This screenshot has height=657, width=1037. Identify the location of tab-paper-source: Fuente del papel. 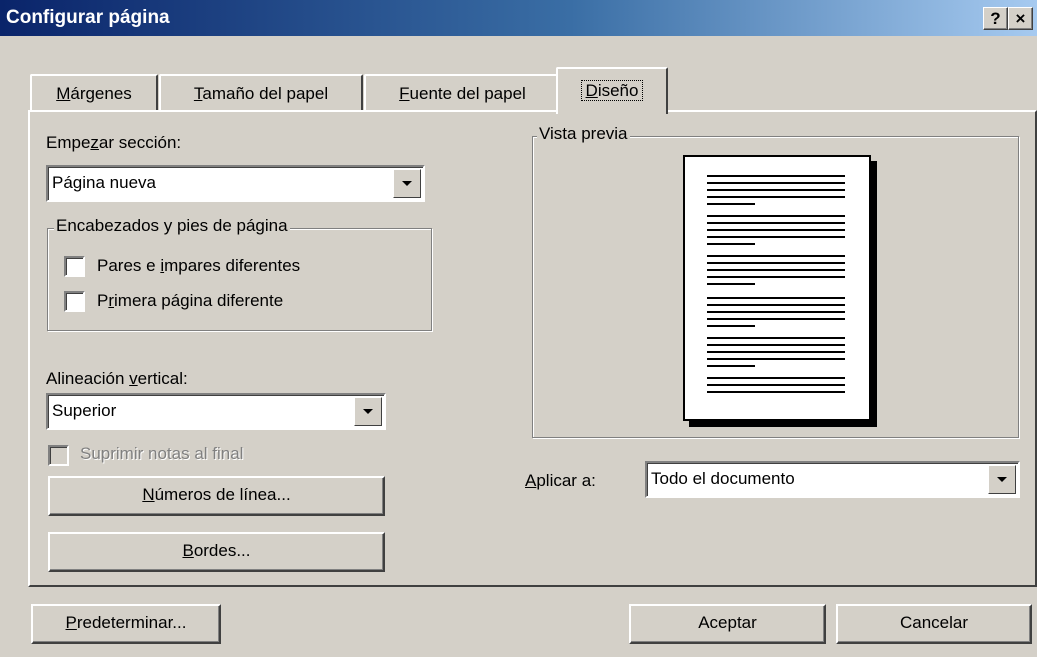
(462, 93).